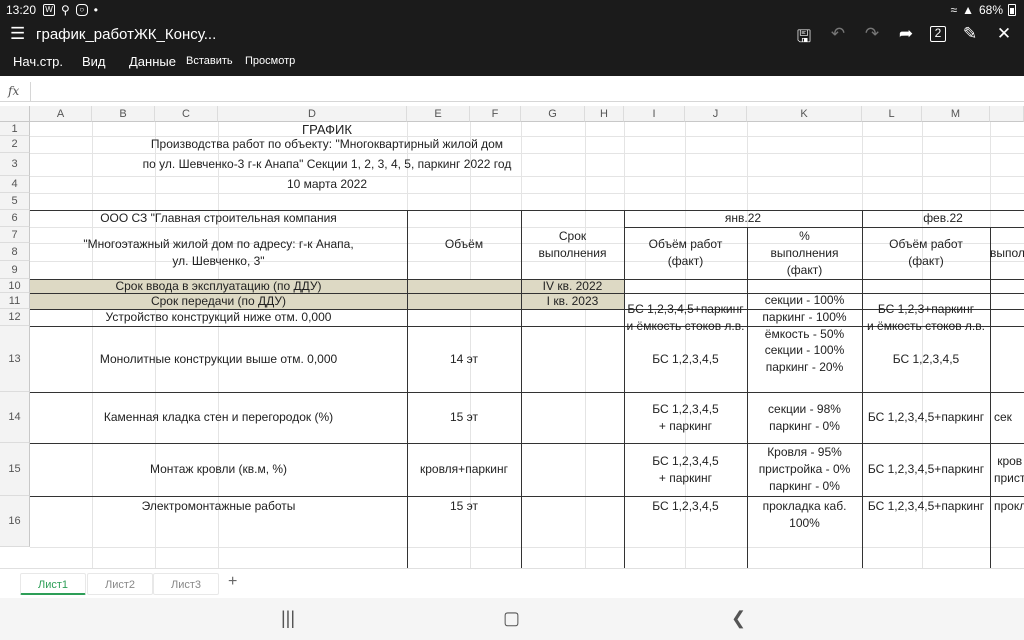  What do you see at coordinates (804, 514) in the screenshot?
I see `work-jan-pct: прокладка каб. 100%` at bounding box center [804, 514].